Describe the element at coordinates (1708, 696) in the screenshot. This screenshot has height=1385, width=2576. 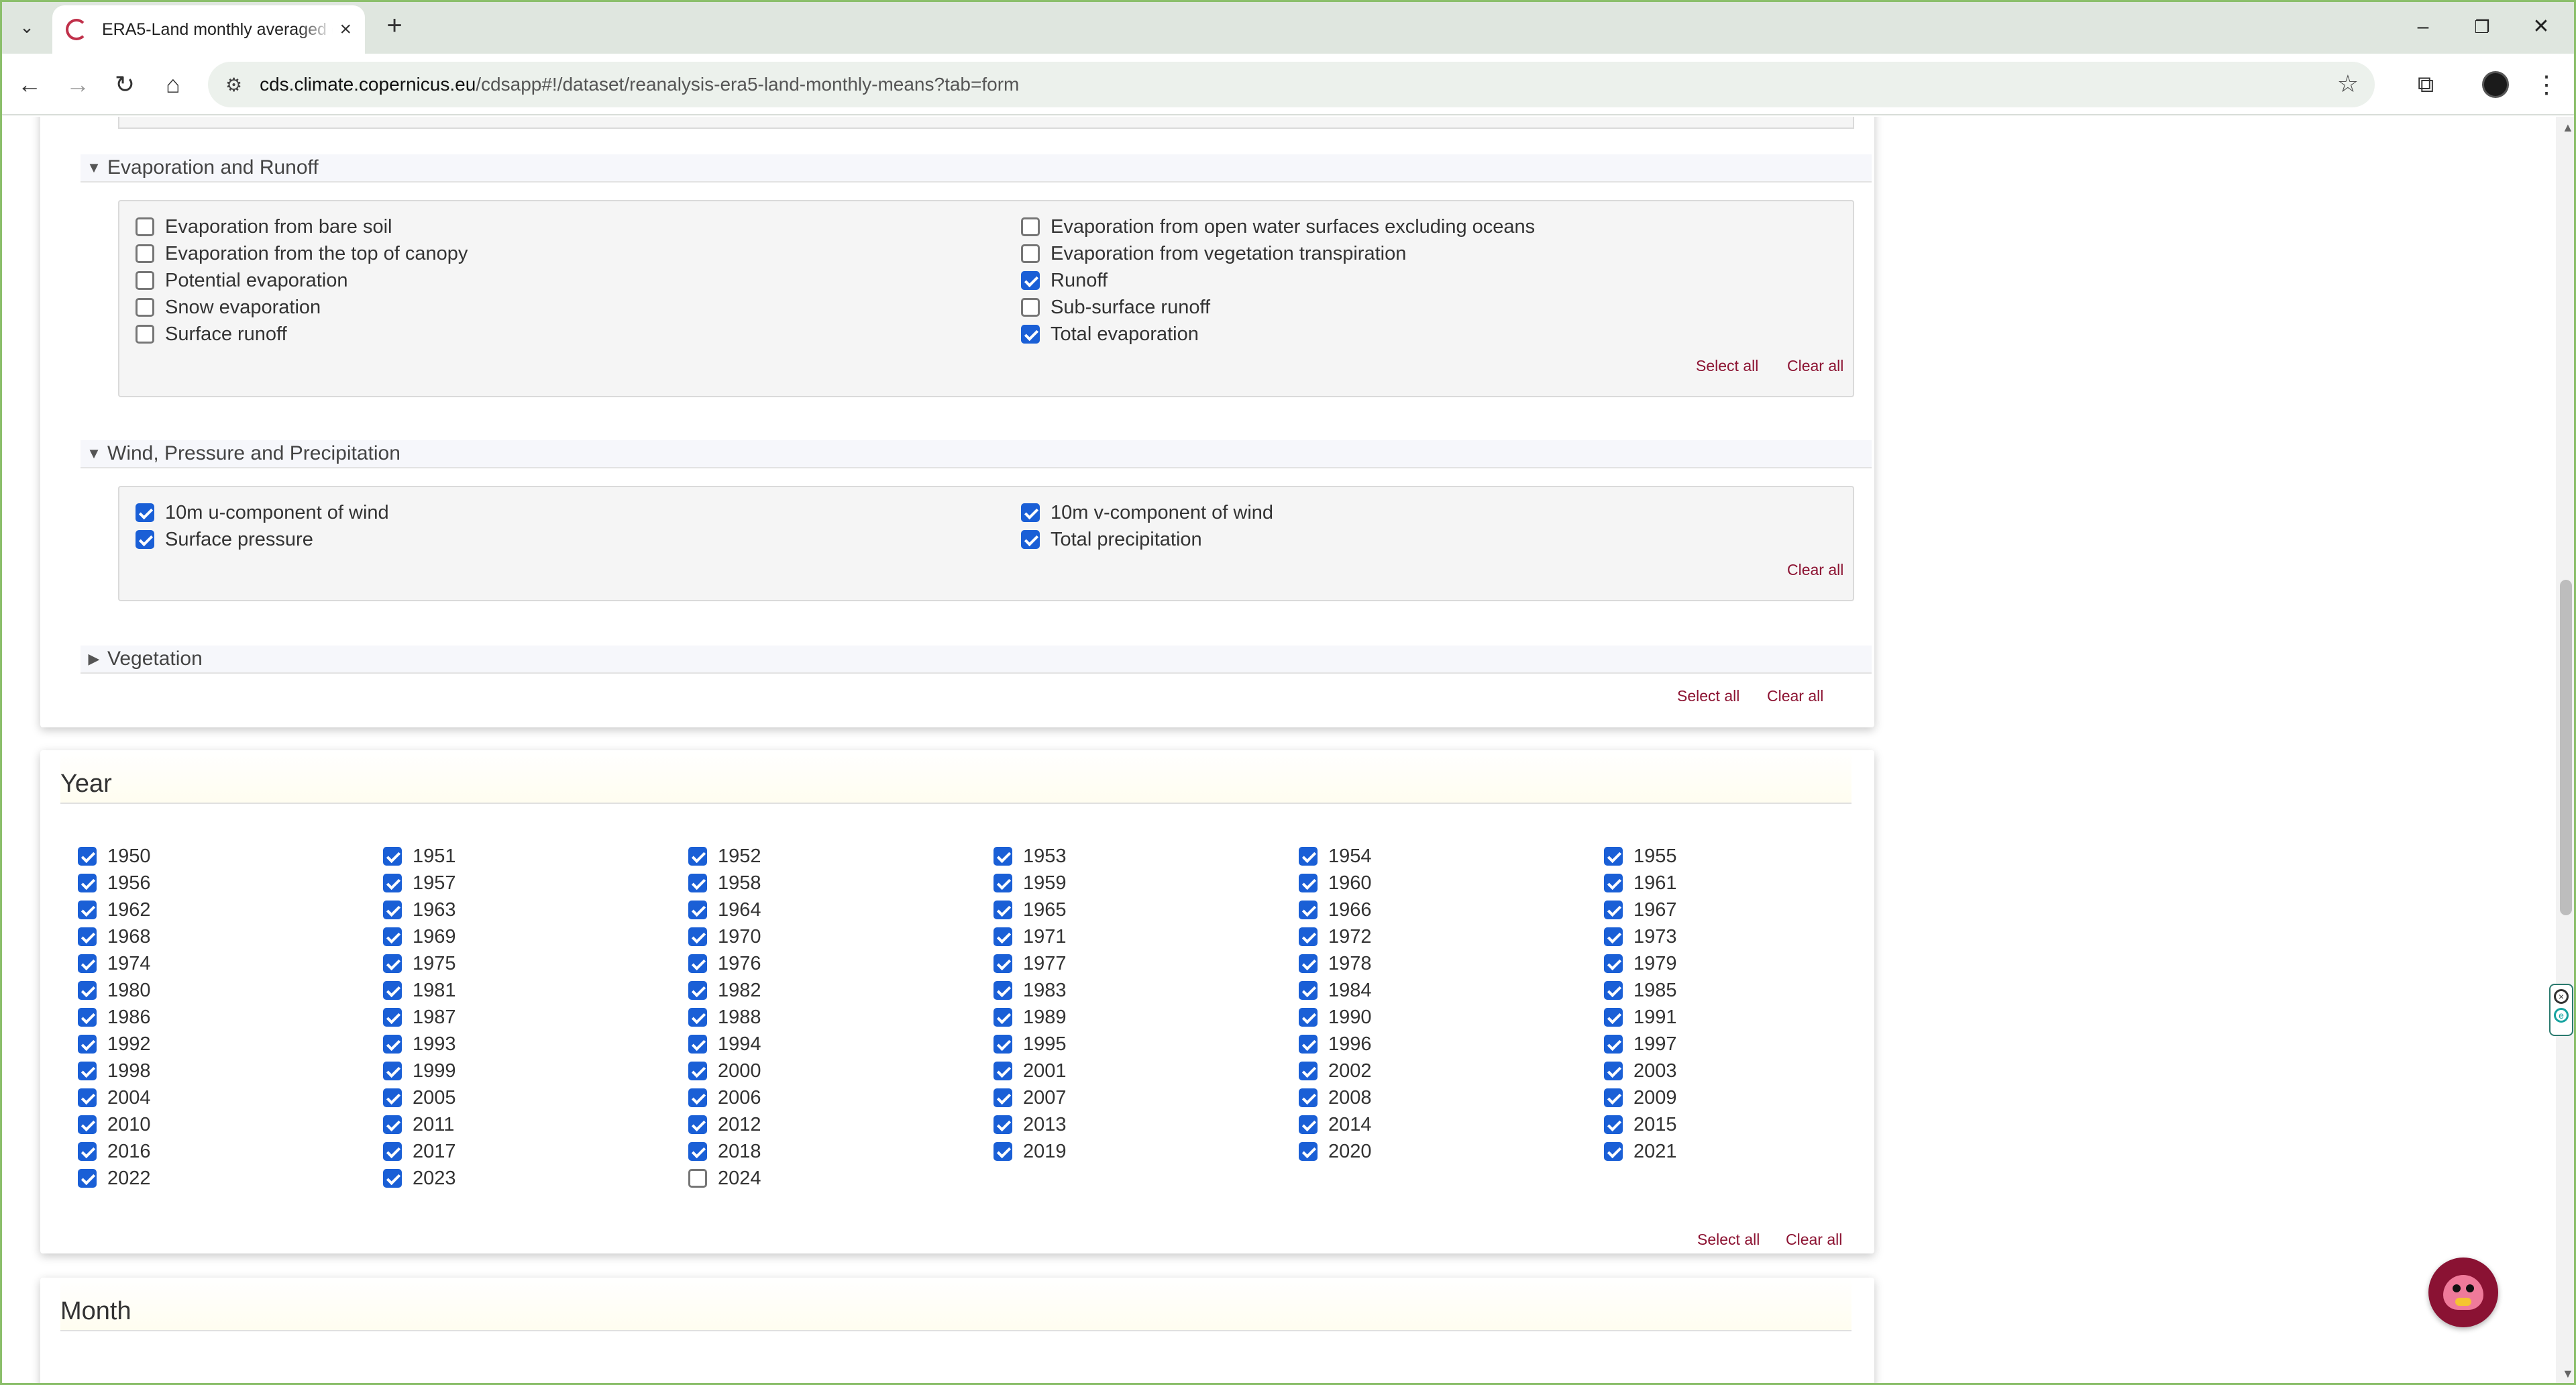
I see `variable-select-all-link: Select all` at that location.